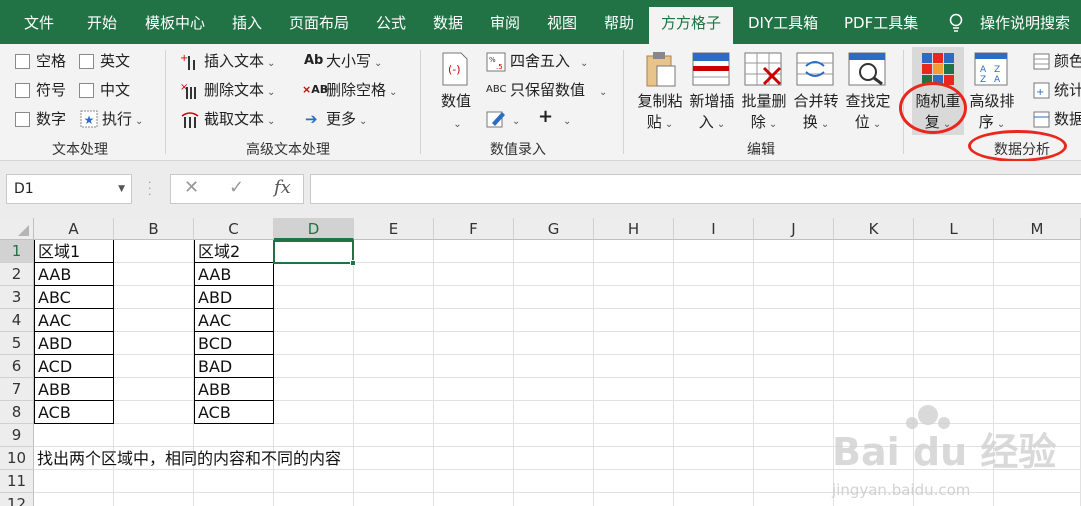  Describe the element at coordinates (1067, 90) in the screenshot. I see `stats-button: 统计` at that location.